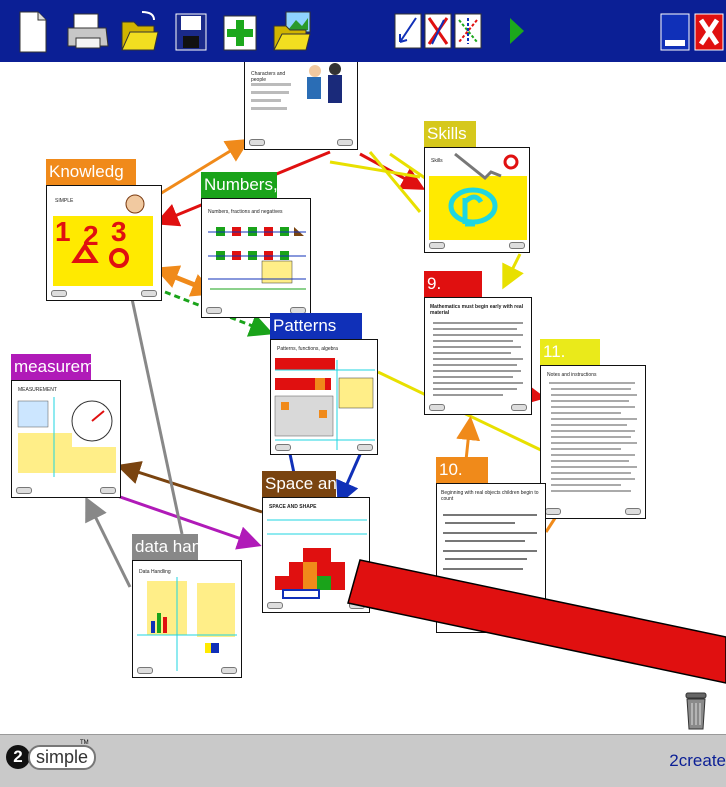 The image size is (726, 787). What do you see at coordinates (675, 31) in the screenshot?
I see `minimize-icon` at bounding box center [675, 31].